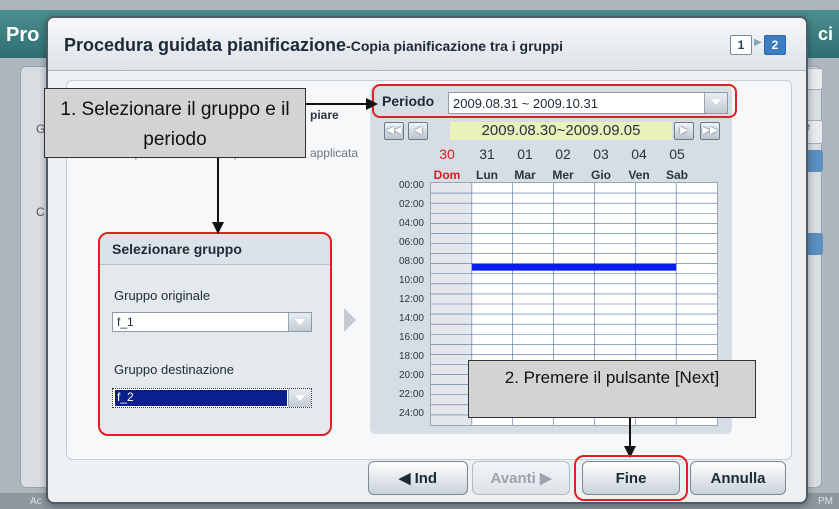 Image resolution: width=839 pixels, height=509 pixels. What do you see at coordinates (411, 223) in the screenshot?
I see `time-label: 04:00` at bounding box center [411, 223].